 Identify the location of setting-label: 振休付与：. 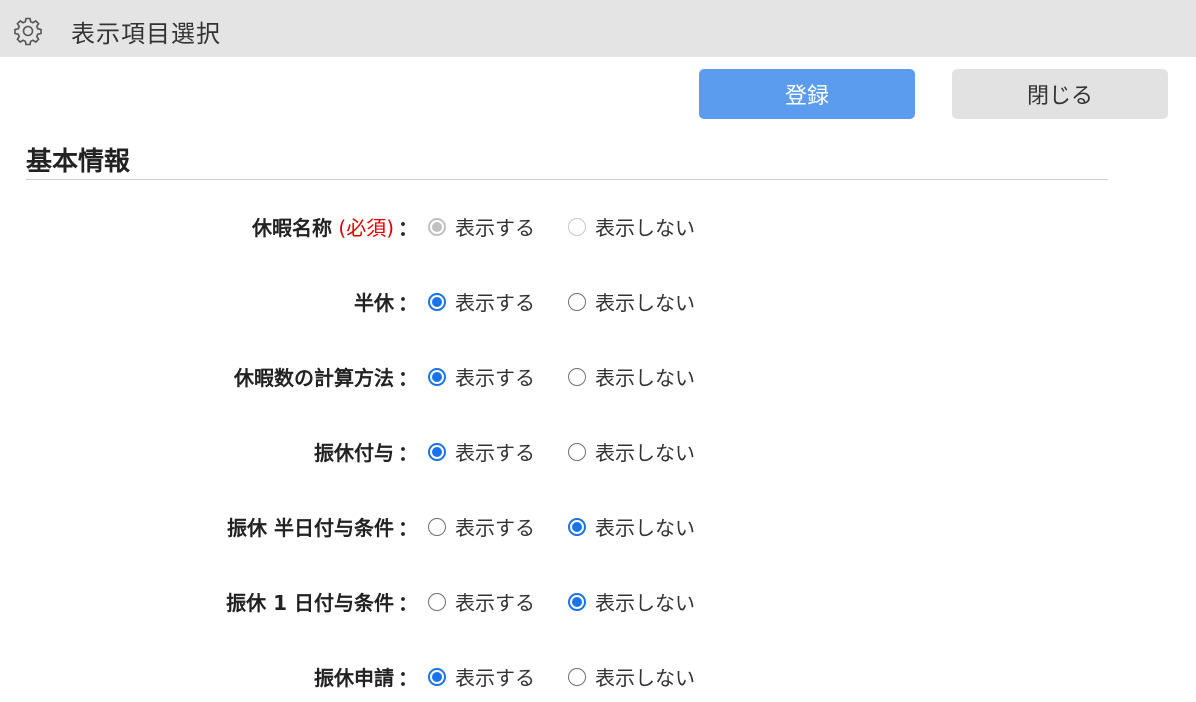
(366, 451).